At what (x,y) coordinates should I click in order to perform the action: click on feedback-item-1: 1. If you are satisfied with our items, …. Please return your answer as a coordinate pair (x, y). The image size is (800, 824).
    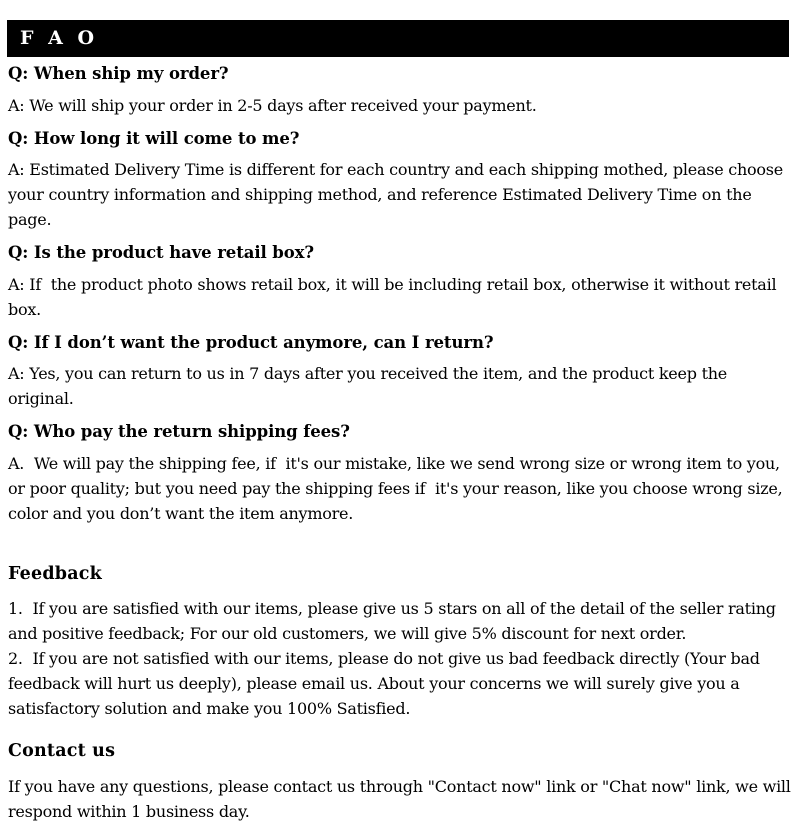
    Looking at the image, I should click on (394, 621).